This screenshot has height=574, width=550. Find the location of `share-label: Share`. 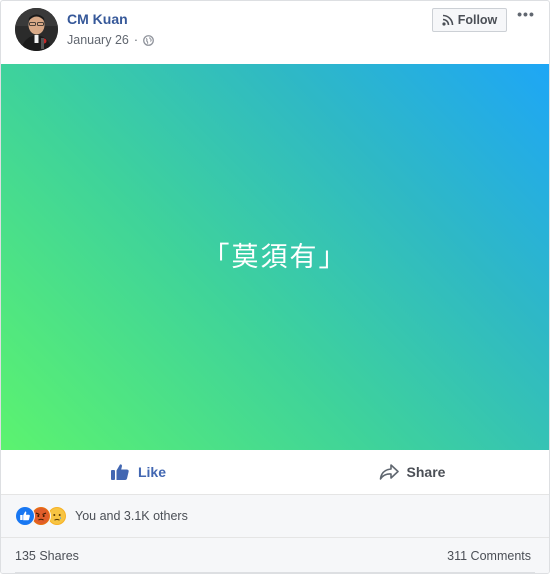

share-label: Share is located at coordinates (426, 472).